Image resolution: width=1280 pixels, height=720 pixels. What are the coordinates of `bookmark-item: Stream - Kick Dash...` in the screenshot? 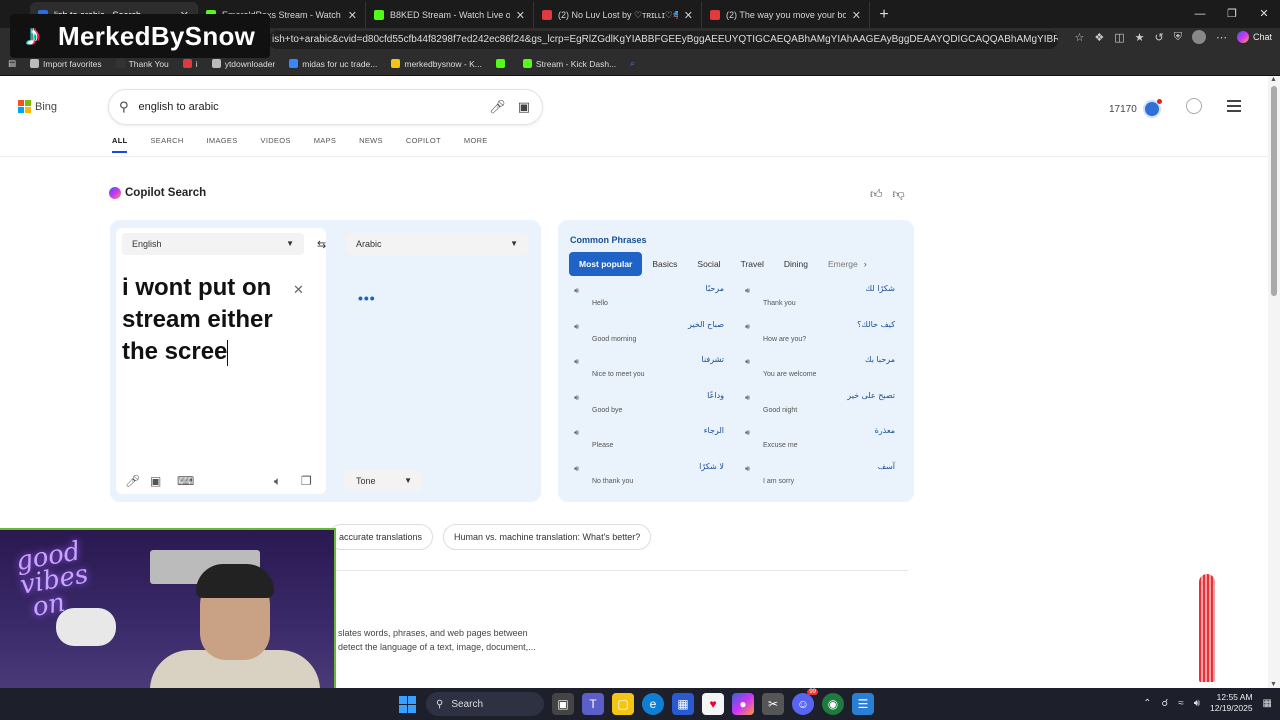 It's located at (569, 64).